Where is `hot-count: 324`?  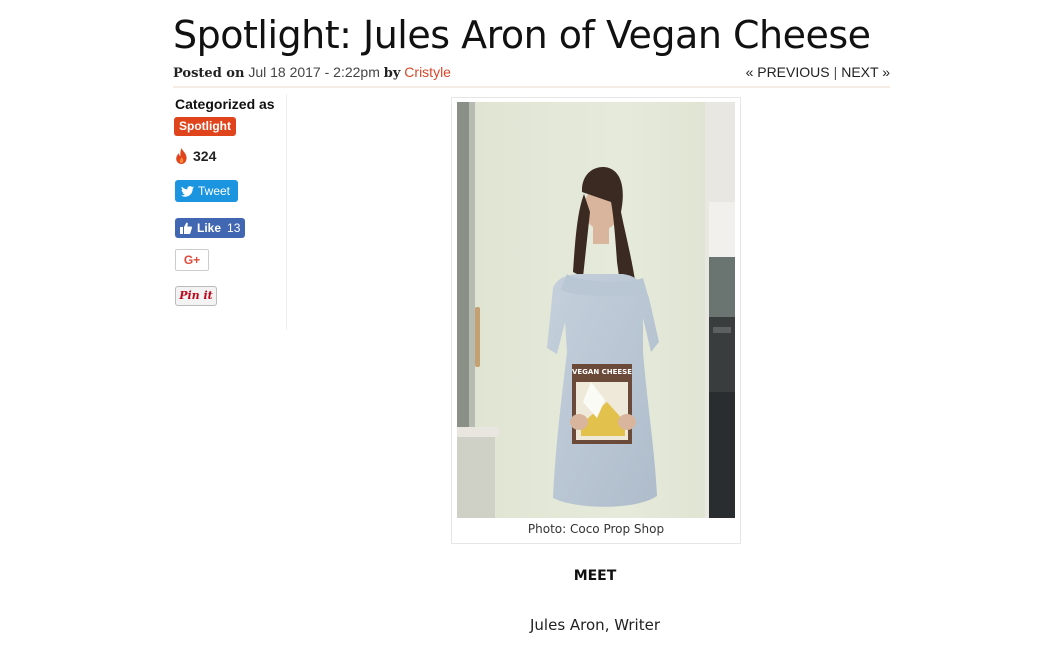
hot-count: 324 is located at coordinates (195, 156).